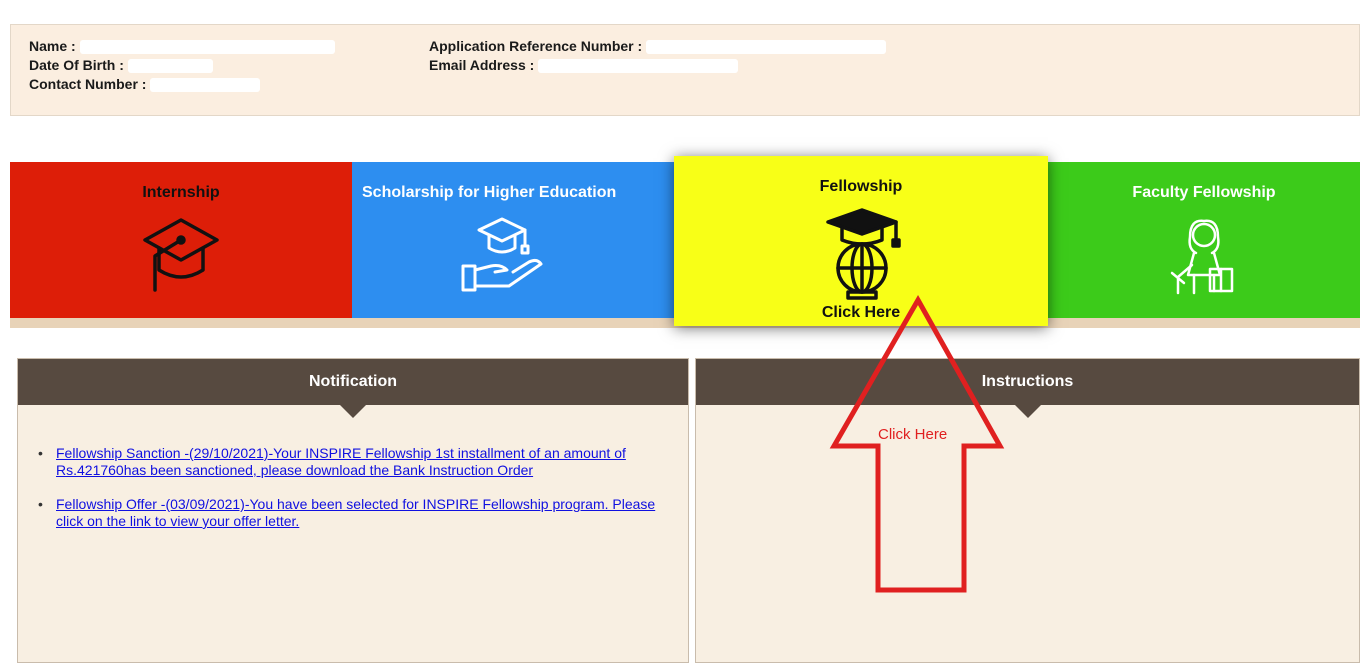  Describe the element at coordinates (1027, 381) in the screenshot. I see `instructions-title: Instructions` at that location.